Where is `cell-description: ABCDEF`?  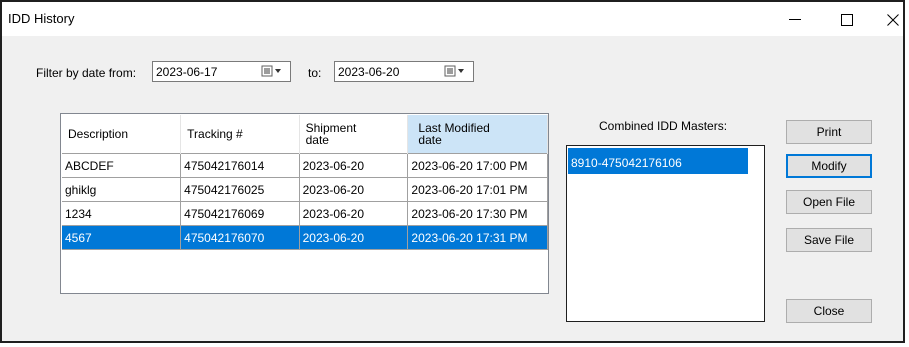 cell-description: ABCDEF is located at coordinates (122, 165).